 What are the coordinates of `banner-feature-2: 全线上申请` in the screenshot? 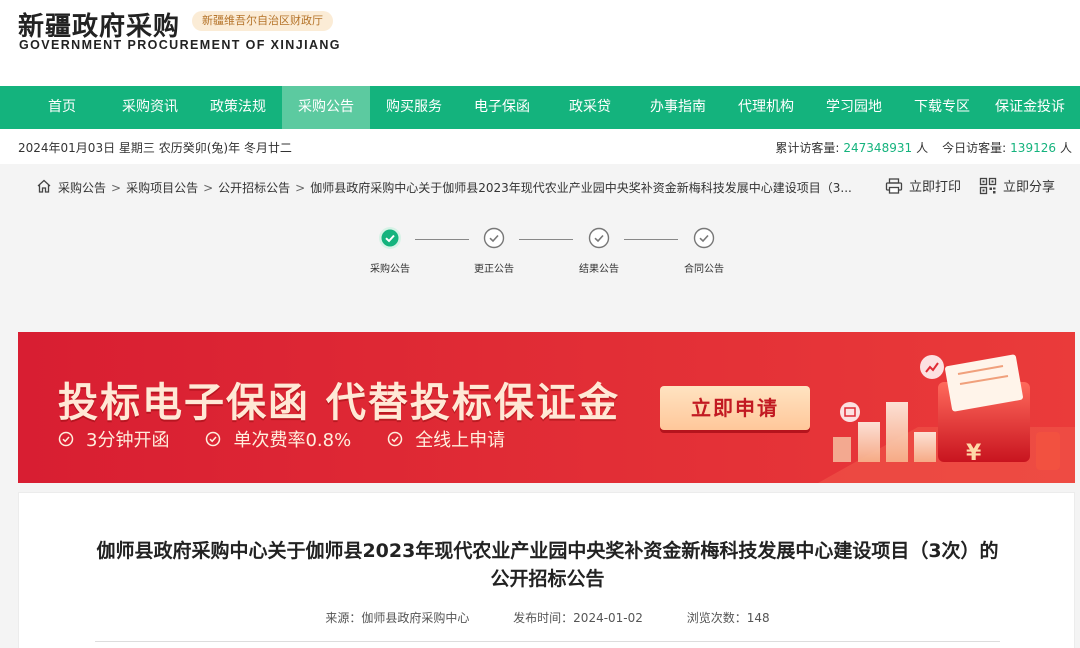 It's located at (446, 439).